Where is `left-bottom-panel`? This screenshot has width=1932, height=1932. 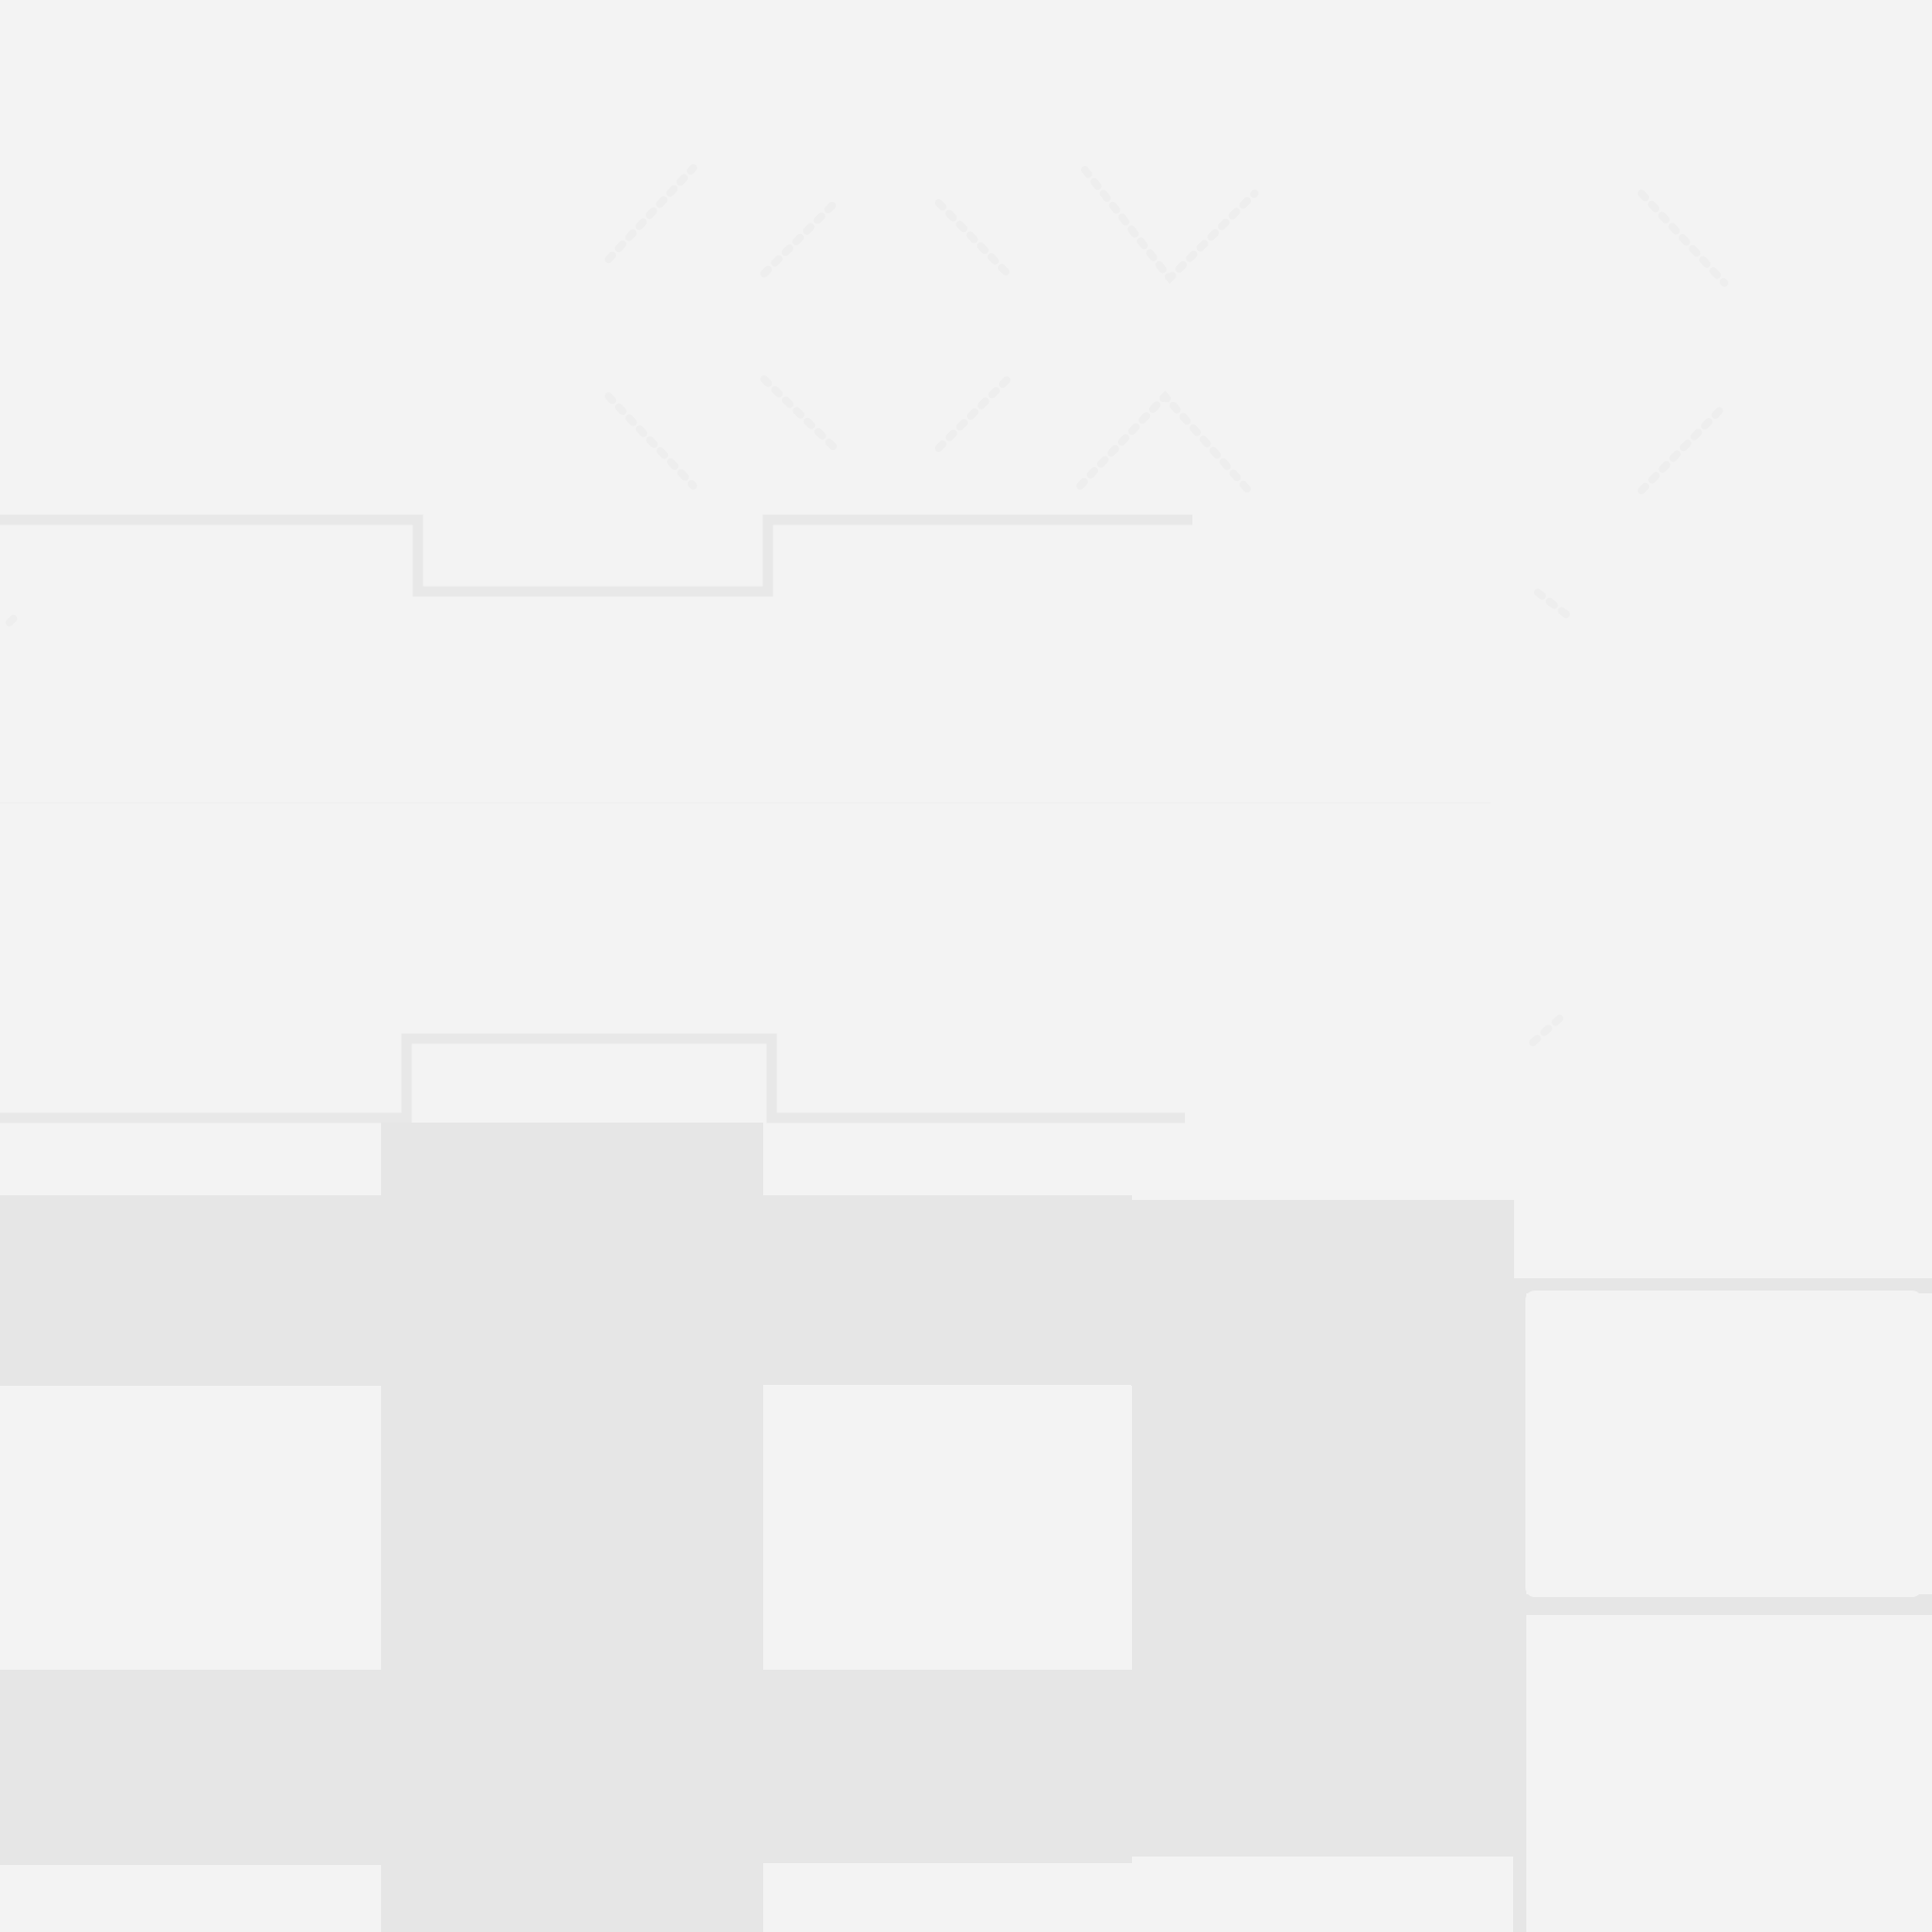 left-bottom-panel is located at coordinates (190, 1898).